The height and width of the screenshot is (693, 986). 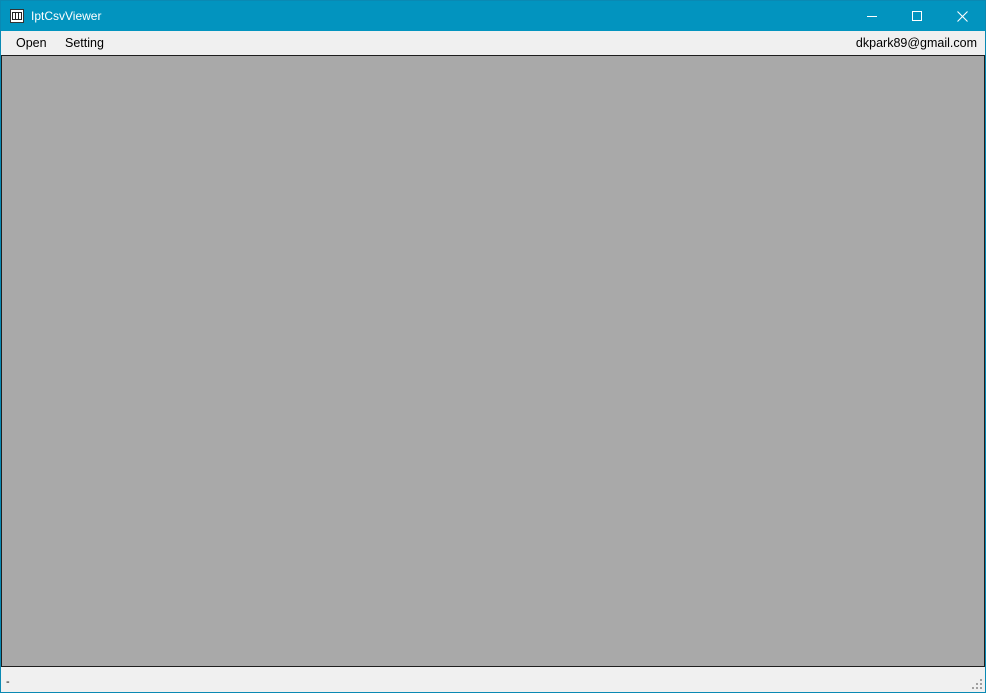 I want to click on title-bar: IptCsvViewer, so click(x=493, y=16).